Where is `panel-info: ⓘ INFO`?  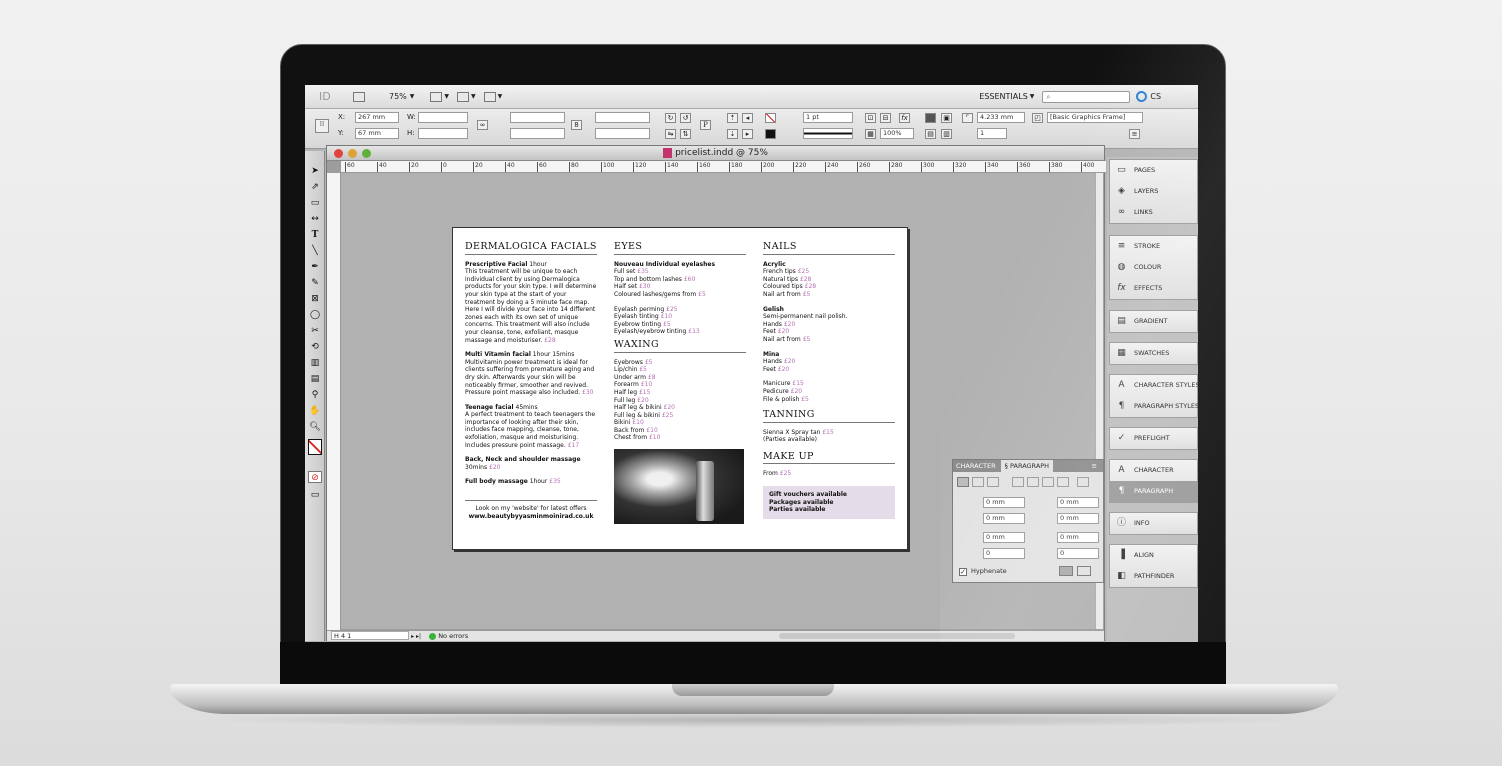
panel-info: ⓘ INFO is located at coordinates (1153, 523).